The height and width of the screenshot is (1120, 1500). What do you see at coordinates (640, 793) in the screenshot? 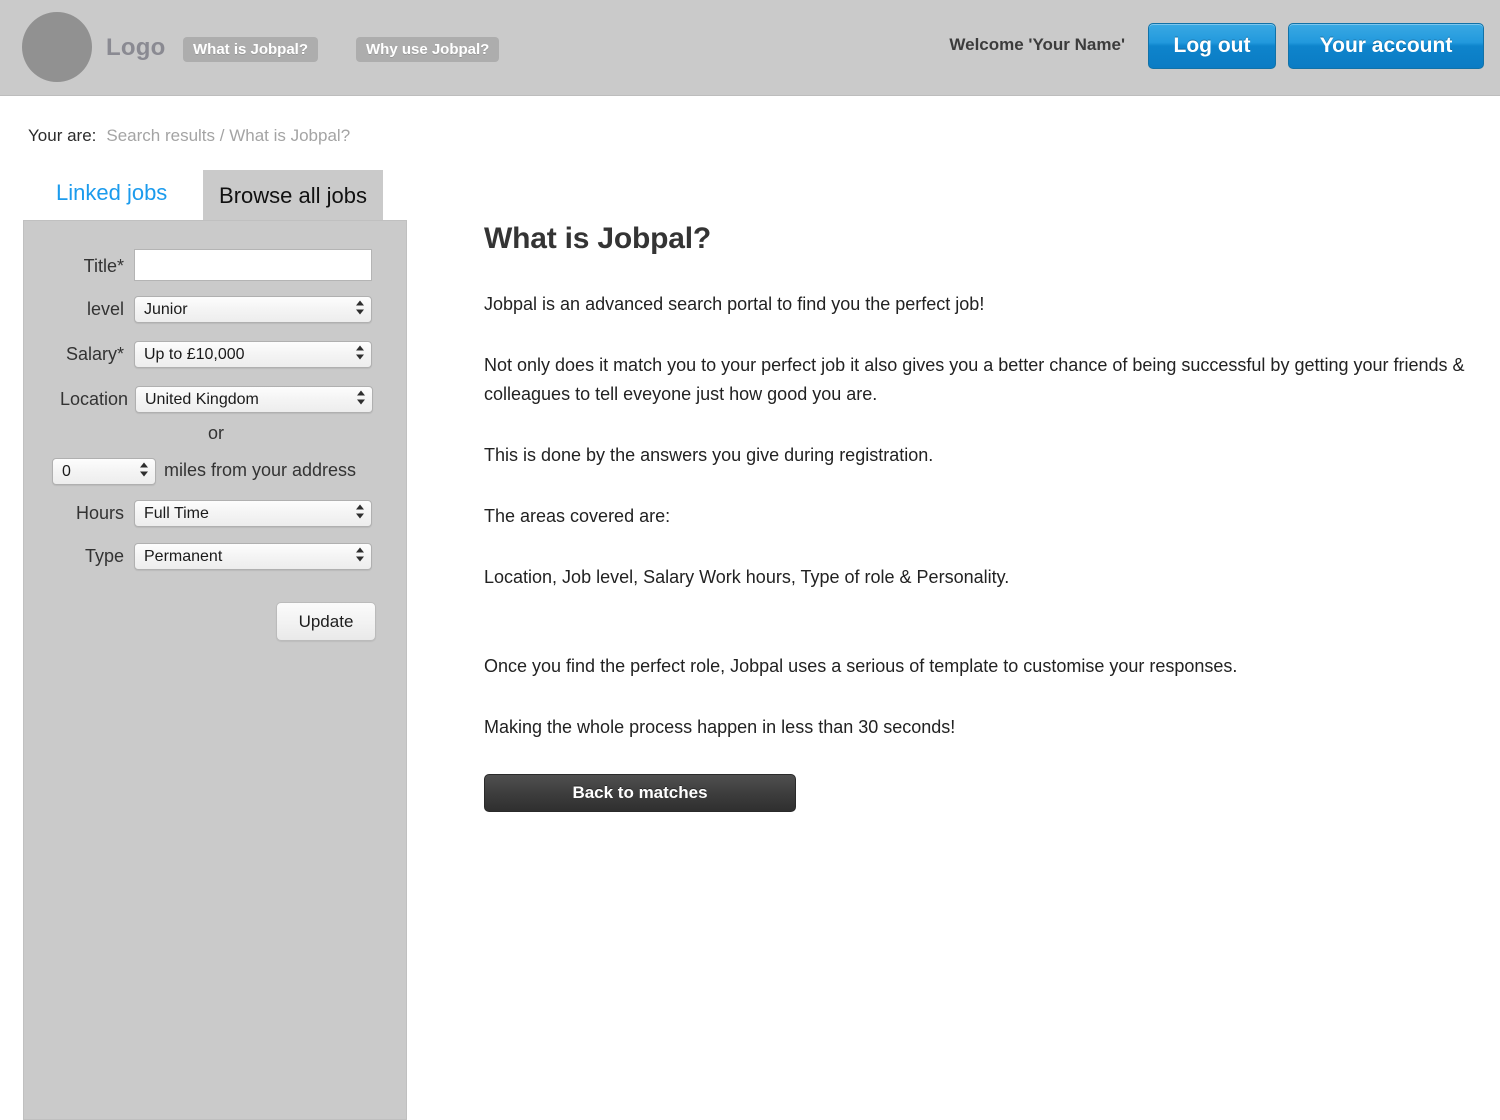
I see `back-to-matches-button: Back to matches` at bounding box center [640, 793].